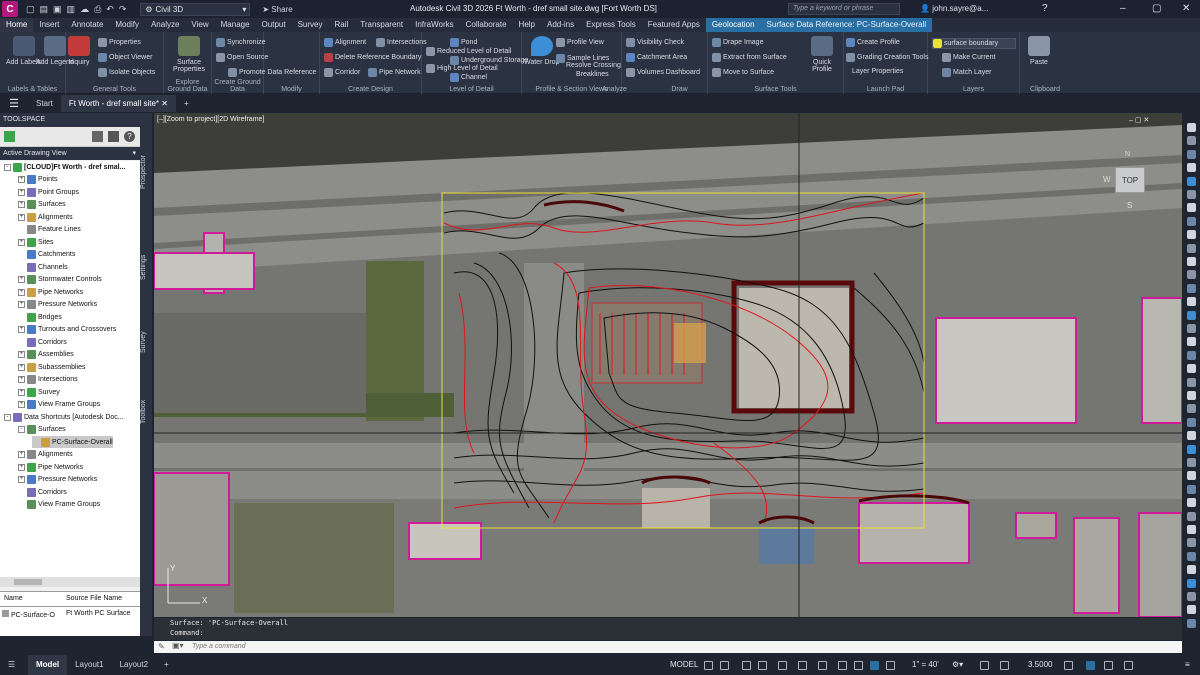  What do you see at coordinates (46, 255) in the screenshot?
I see `tree-item: Catchments` at bounding box center [46, 255].